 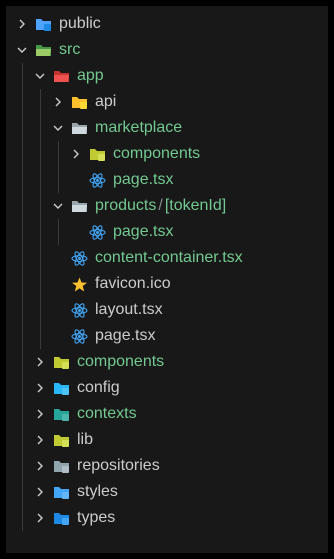 What do you see at coordinates (70, 49) in the screenshot?
I see `tree-item-label: src` at bounding box center [70, 49].